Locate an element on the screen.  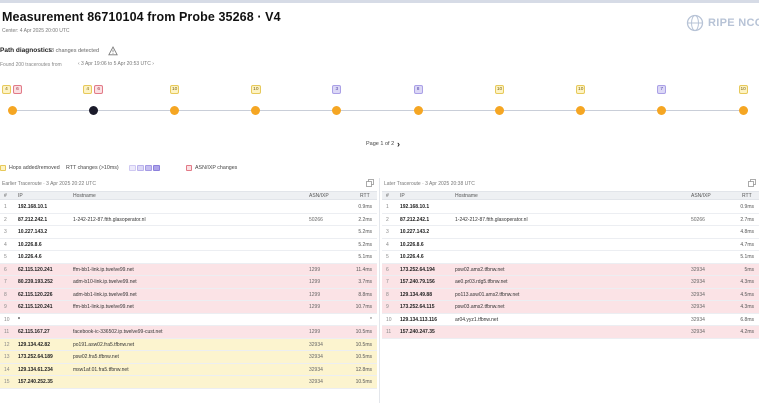
hop-number: 10 is located at coordinates (7, 319).